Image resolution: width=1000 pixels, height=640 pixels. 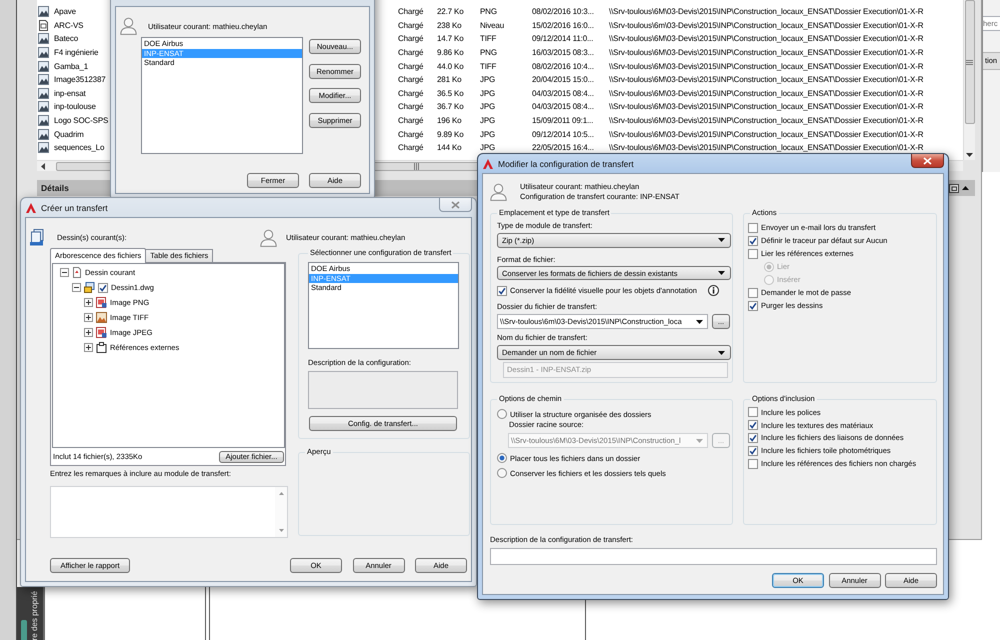 I want to click on table-cell: \\Srv-toulous\6m\03-Devis\2015\INP\Construction_locaux_ENSAT\Dossier Execution\01-X-R, so click(x=766, y=25).